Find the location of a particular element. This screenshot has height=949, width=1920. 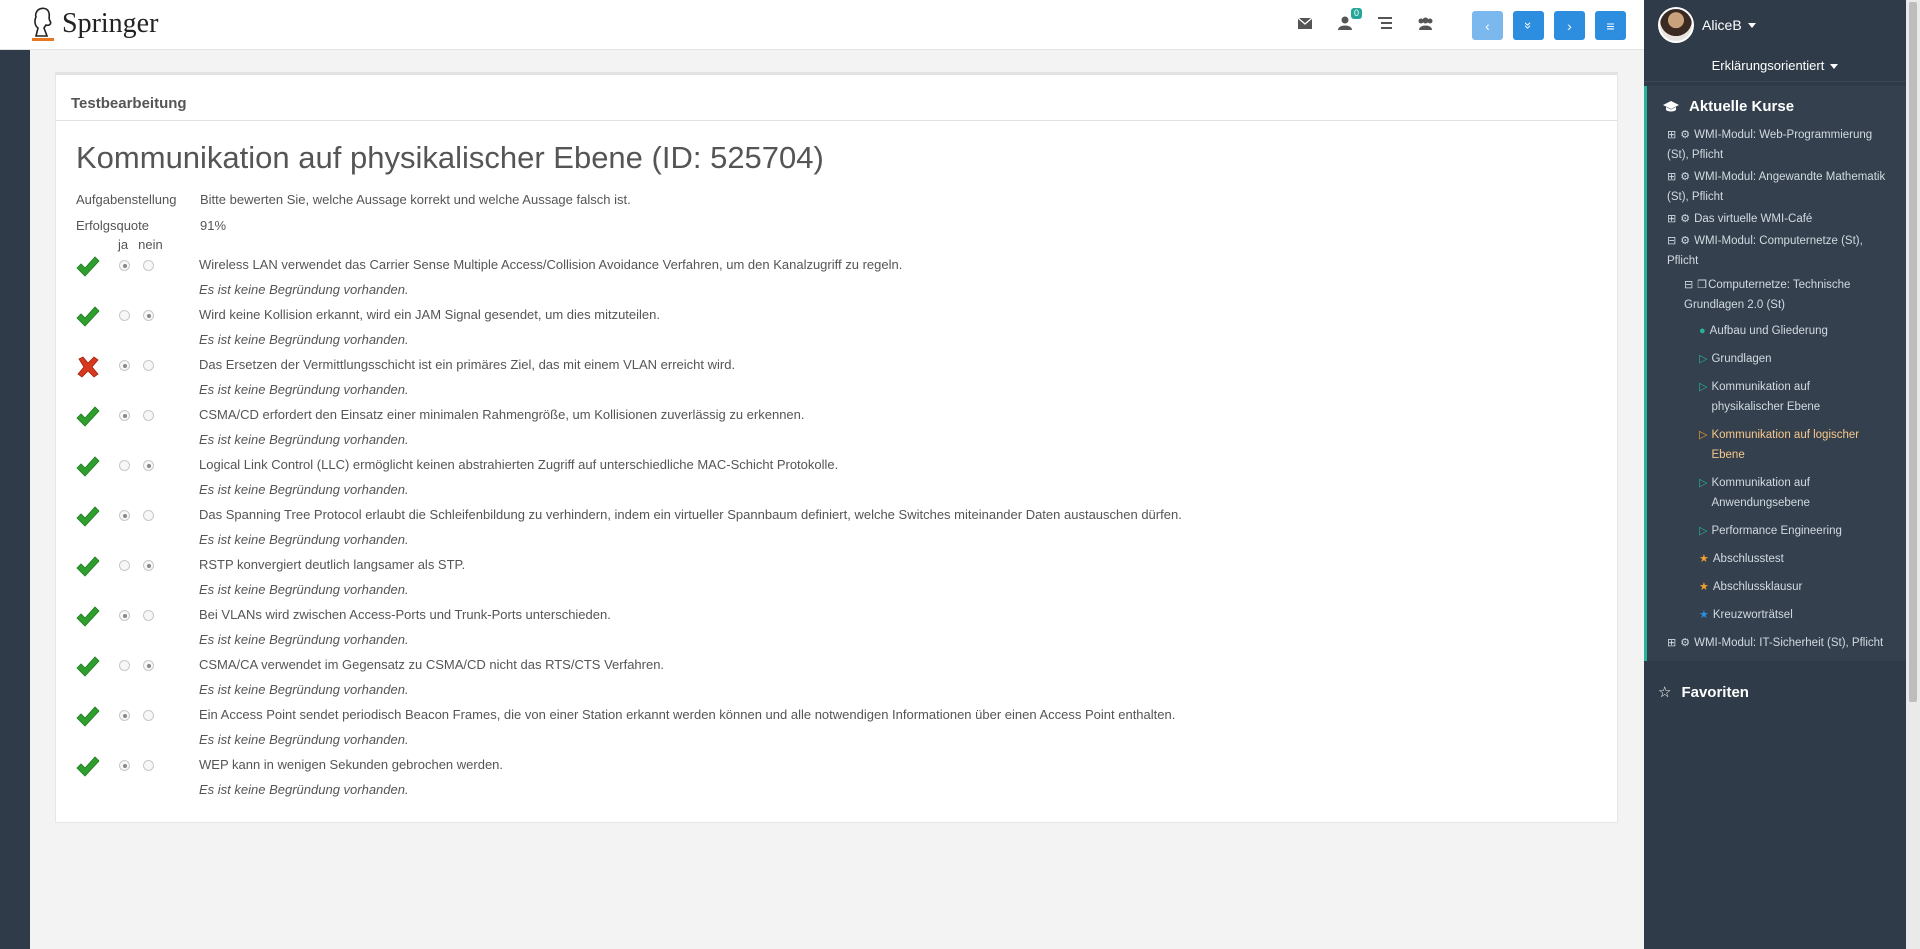

page-scrollbar is located at coordinates (1913, 474).